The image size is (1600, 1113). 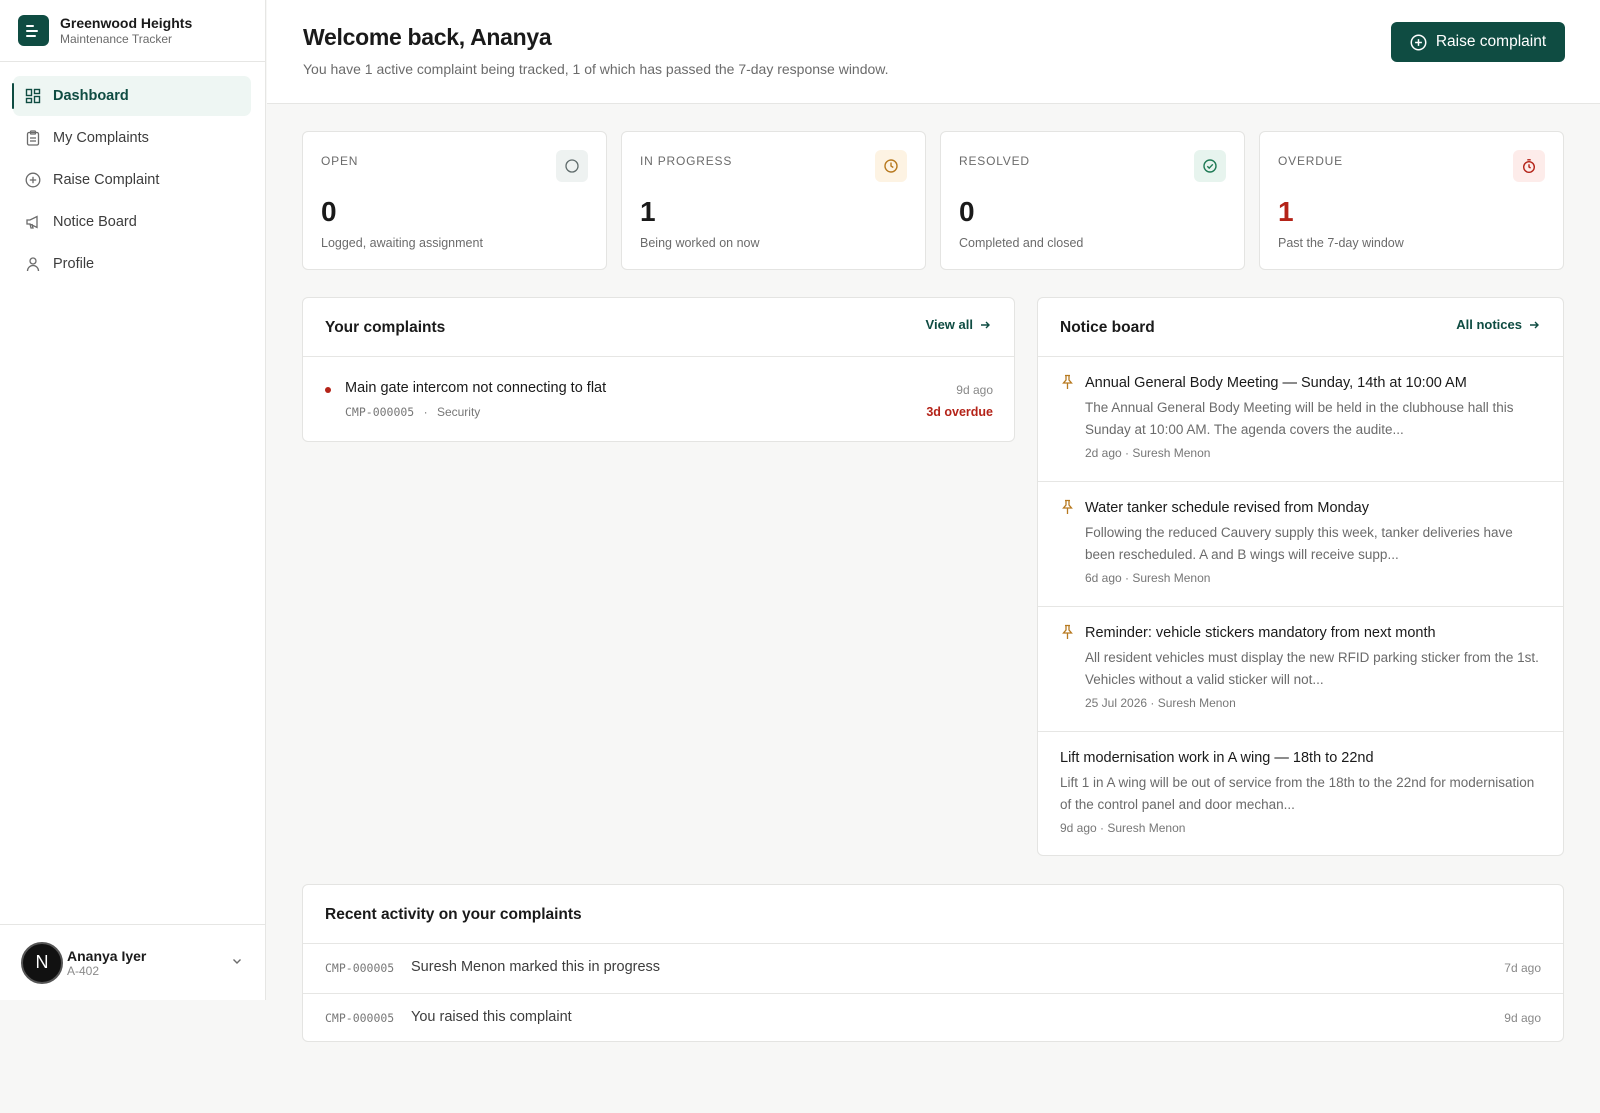 What do you see at coordinates (1522, 1018) in the screenshot?
I see `activity-age: 9d ago` at bounding box center [1522, 1018].